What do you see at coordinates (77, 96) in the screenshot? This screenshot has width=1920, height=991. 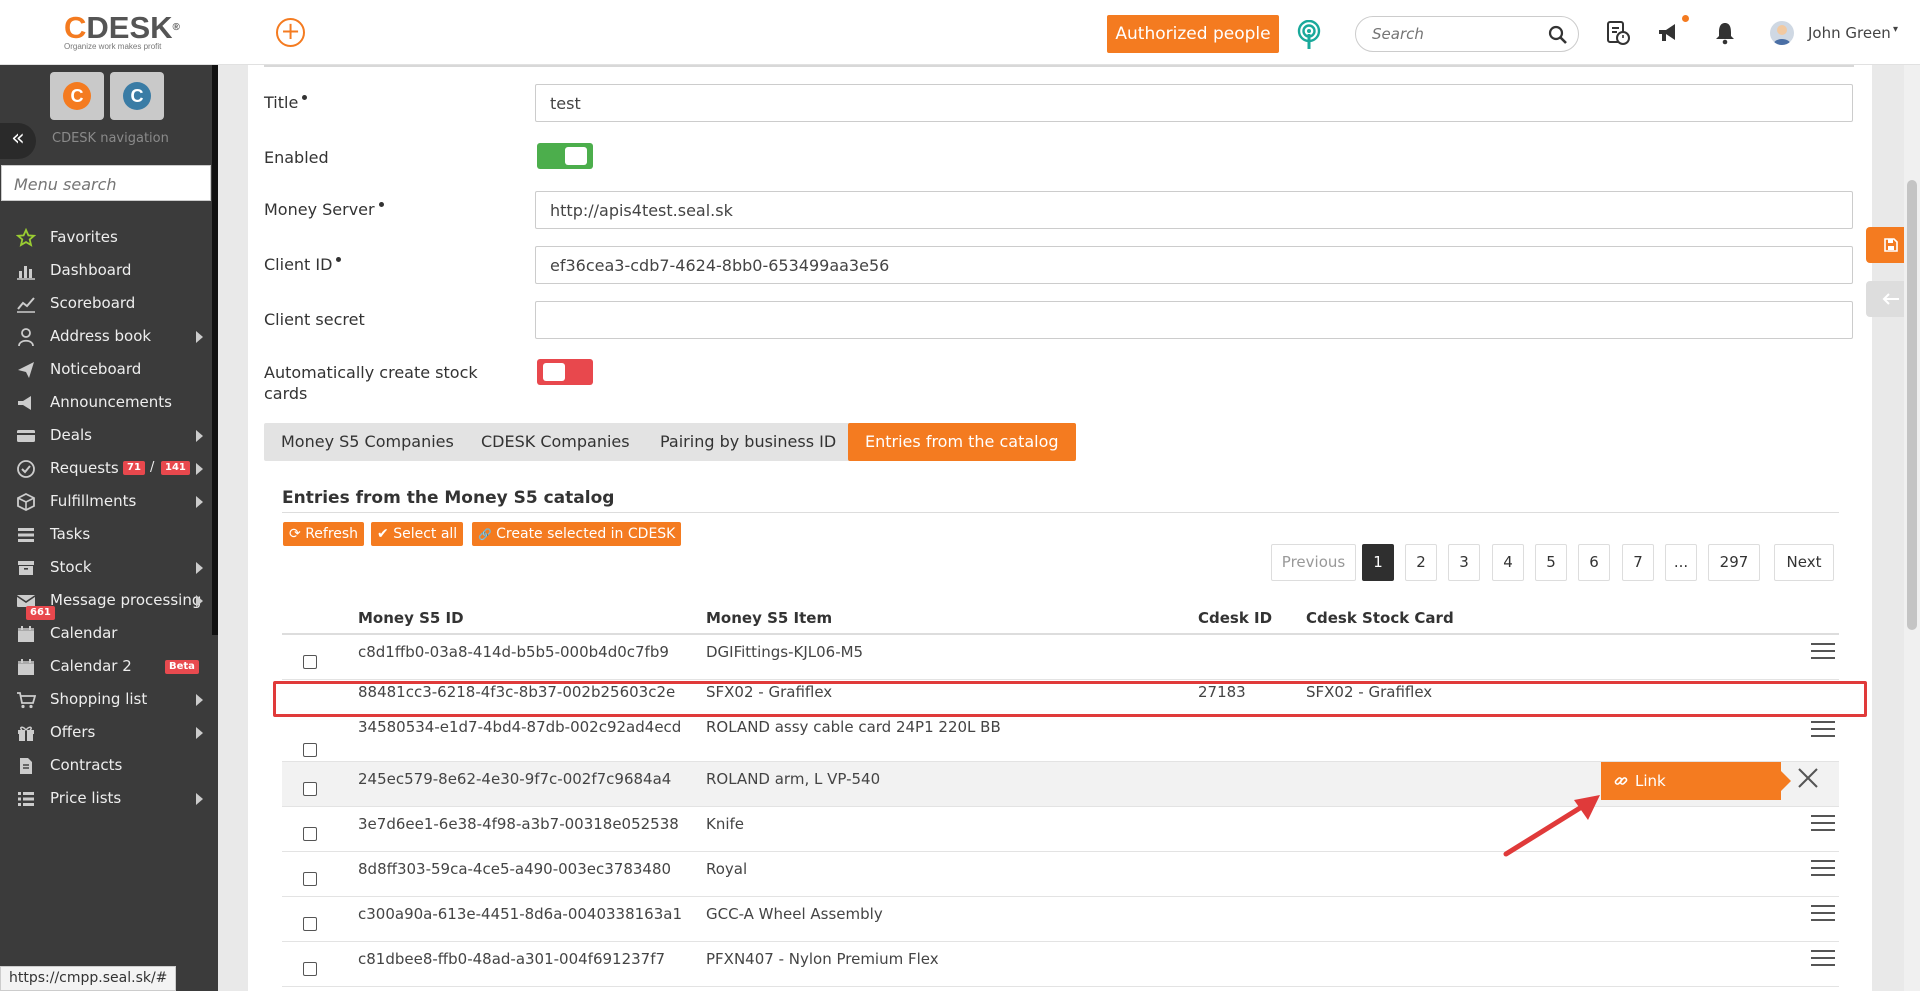 I see `app-switch-cdesk: C` at bounding box center [77, 96].